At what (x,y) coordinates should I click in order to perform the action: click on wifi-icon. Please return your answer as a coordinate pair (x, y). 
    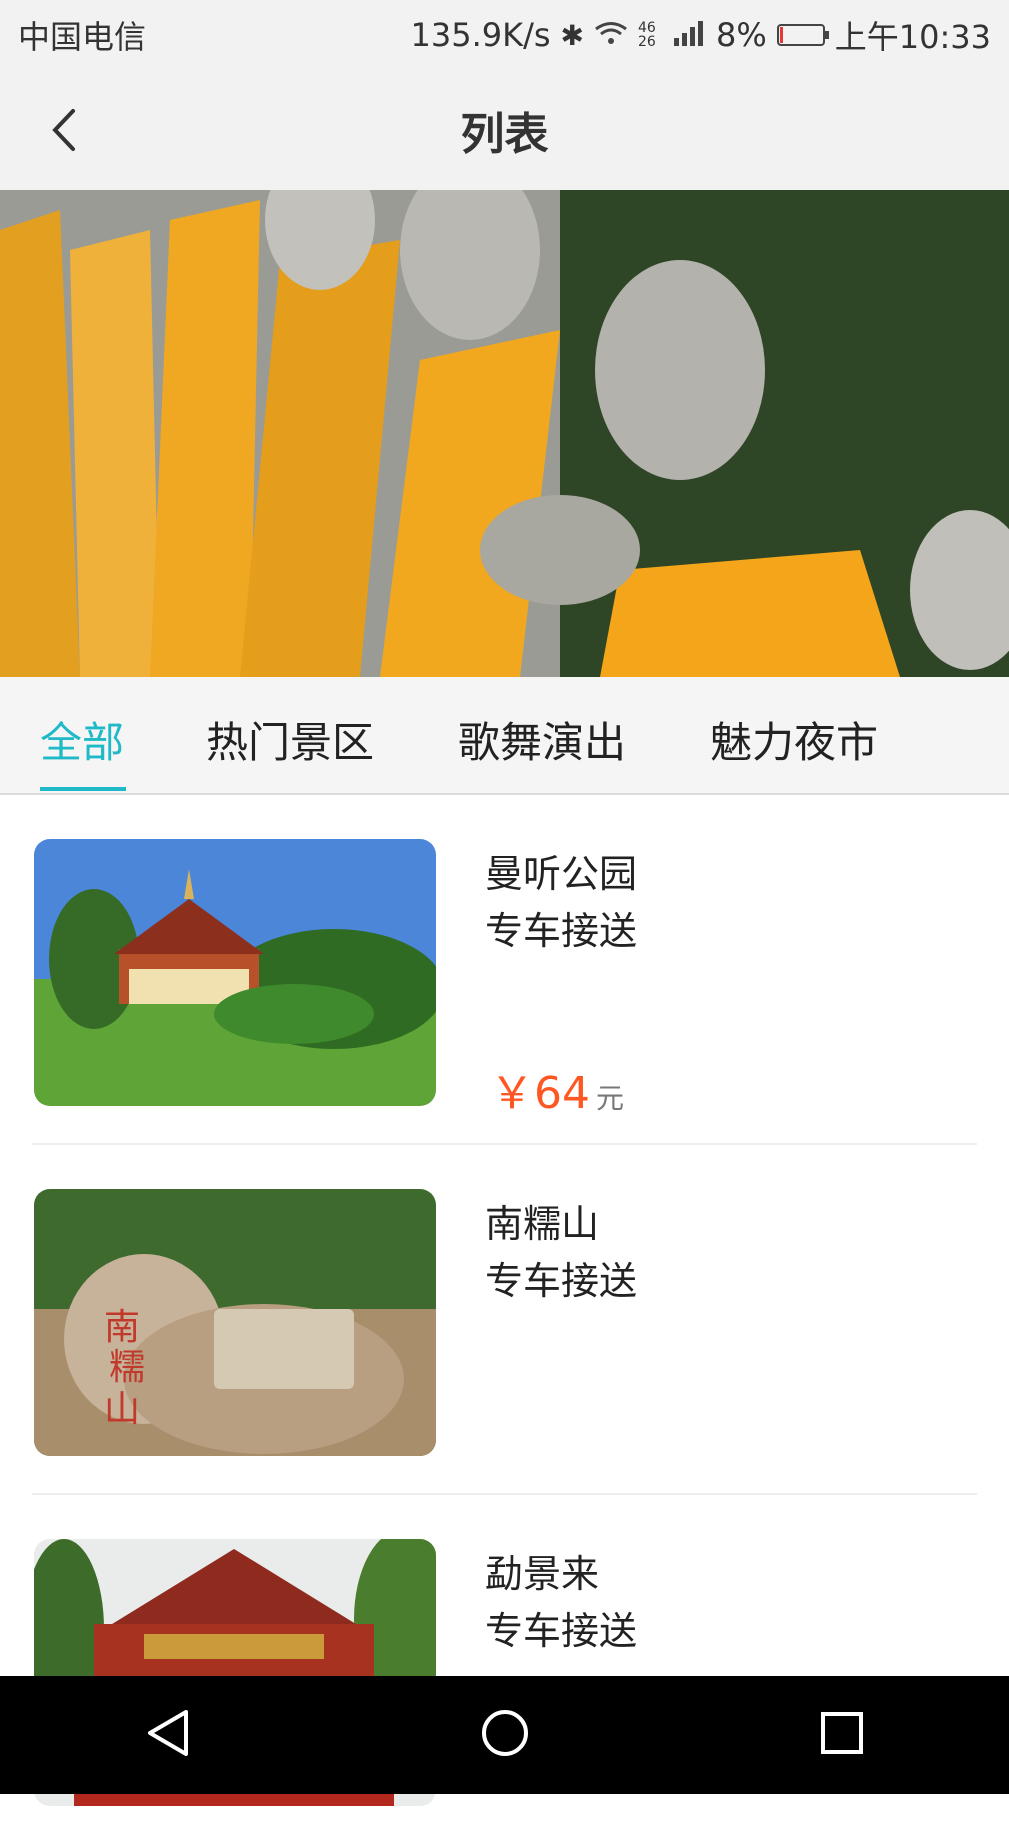
    Looking at the image, I should click on (611, 35).